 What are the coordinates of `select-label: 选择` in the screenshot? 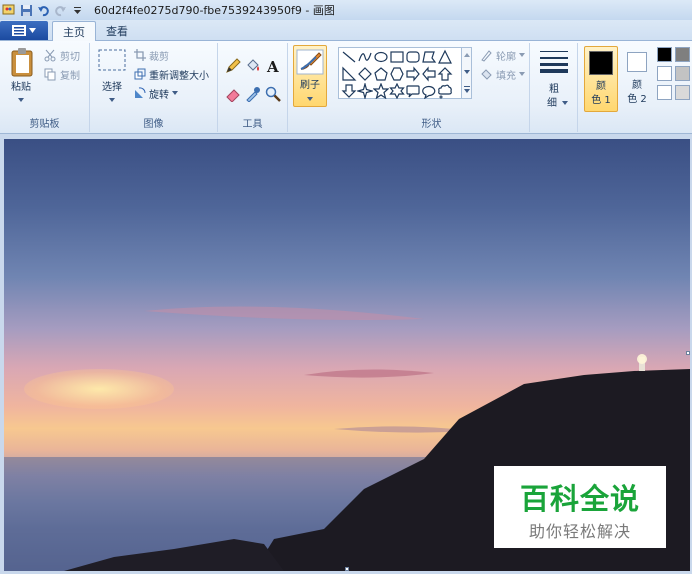 It's located at (112, 87).